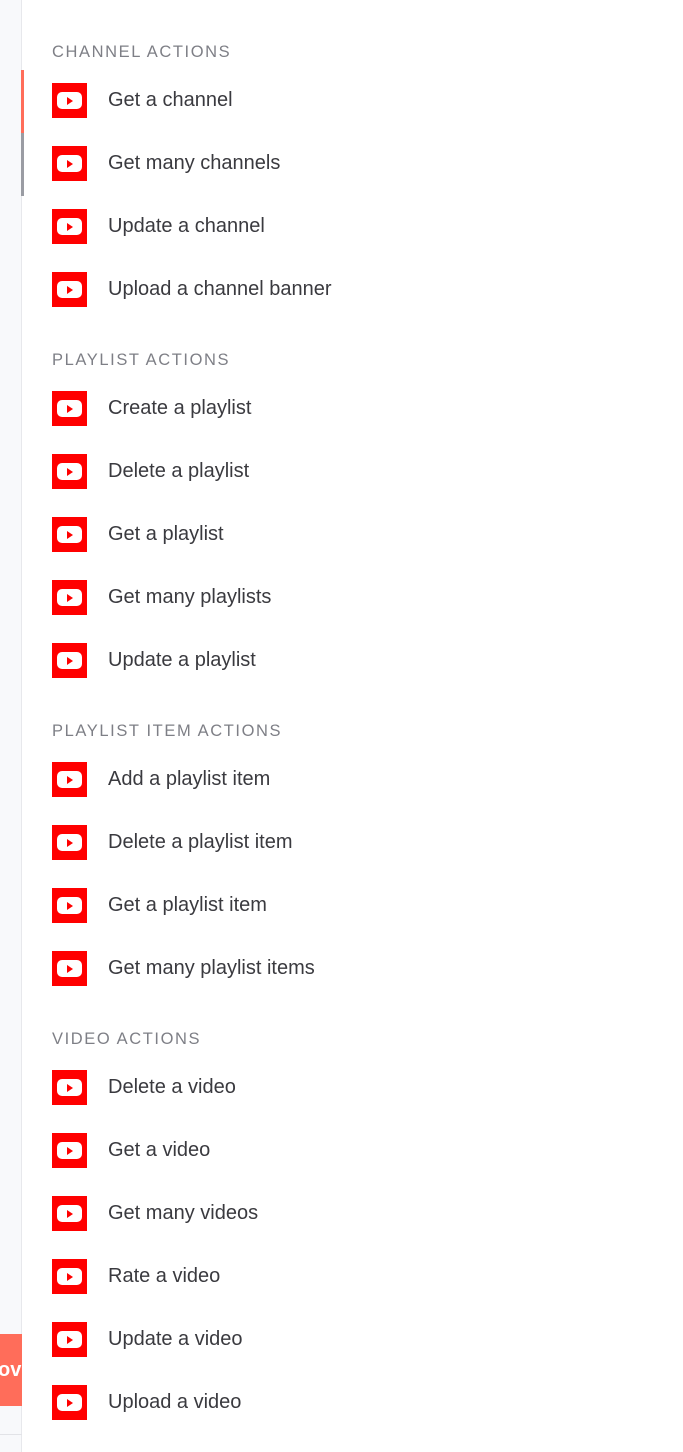  Describe the element at coordinates (187, 905) in the screenshot. I see `action-item-label: Get a playlist item` at that location.